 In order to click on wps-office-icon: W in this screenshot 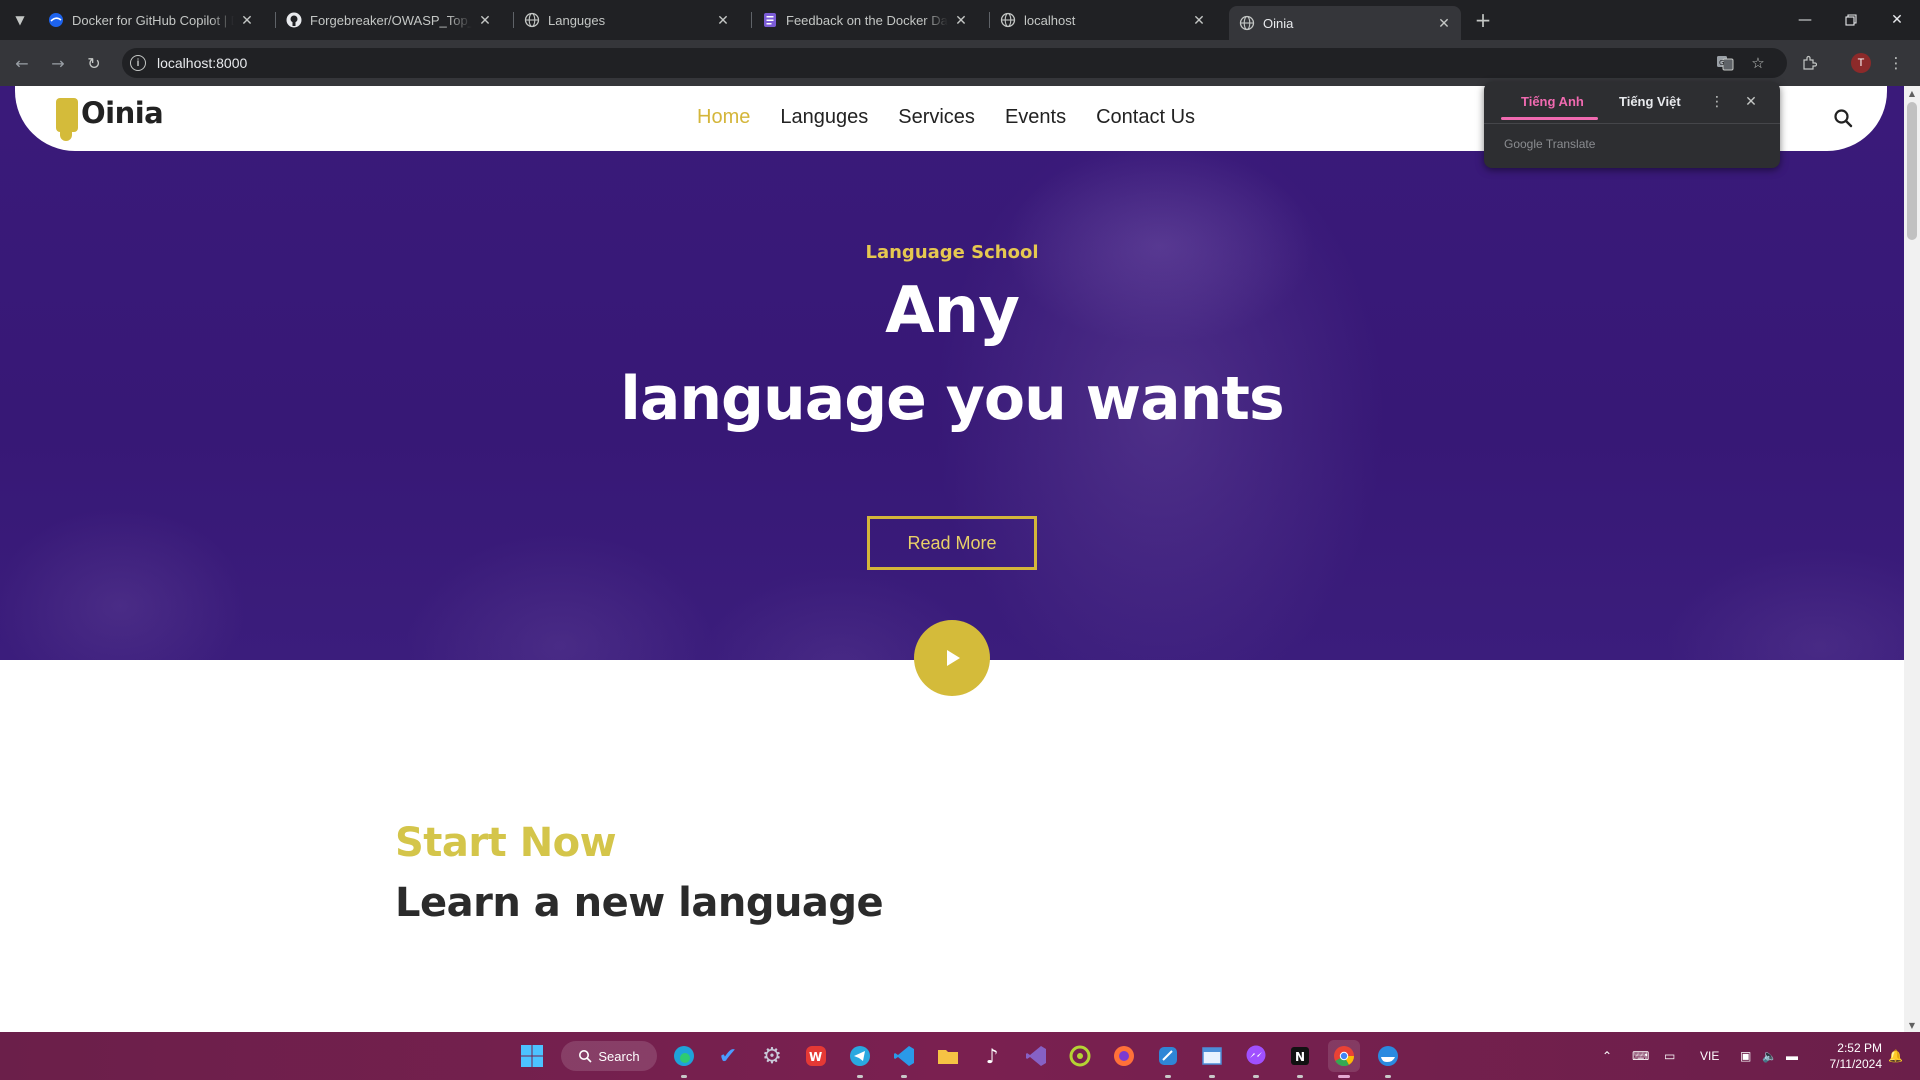, I will do `click(816, 1056)`.